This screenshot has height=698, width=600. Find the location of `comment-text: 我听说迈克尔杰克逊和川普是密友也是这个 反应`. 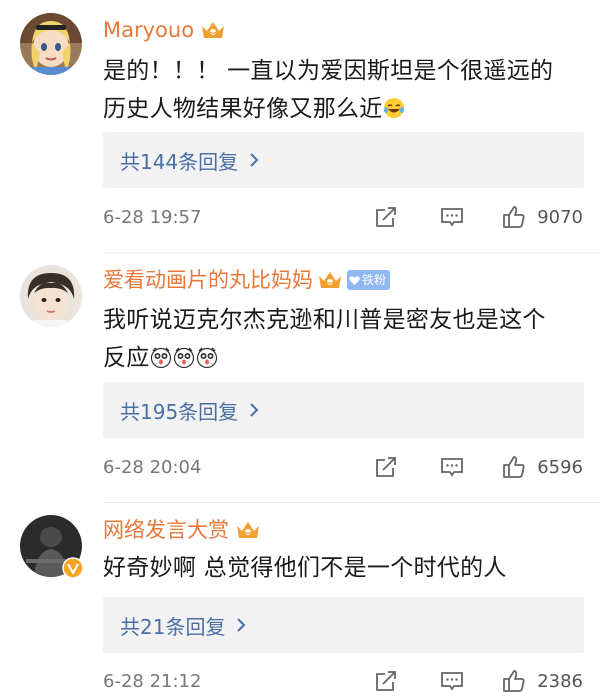

comment-text: 我听说迈克尔杰克逊和川普是密友也是这个 反应 is located at coordinates (343, 339).